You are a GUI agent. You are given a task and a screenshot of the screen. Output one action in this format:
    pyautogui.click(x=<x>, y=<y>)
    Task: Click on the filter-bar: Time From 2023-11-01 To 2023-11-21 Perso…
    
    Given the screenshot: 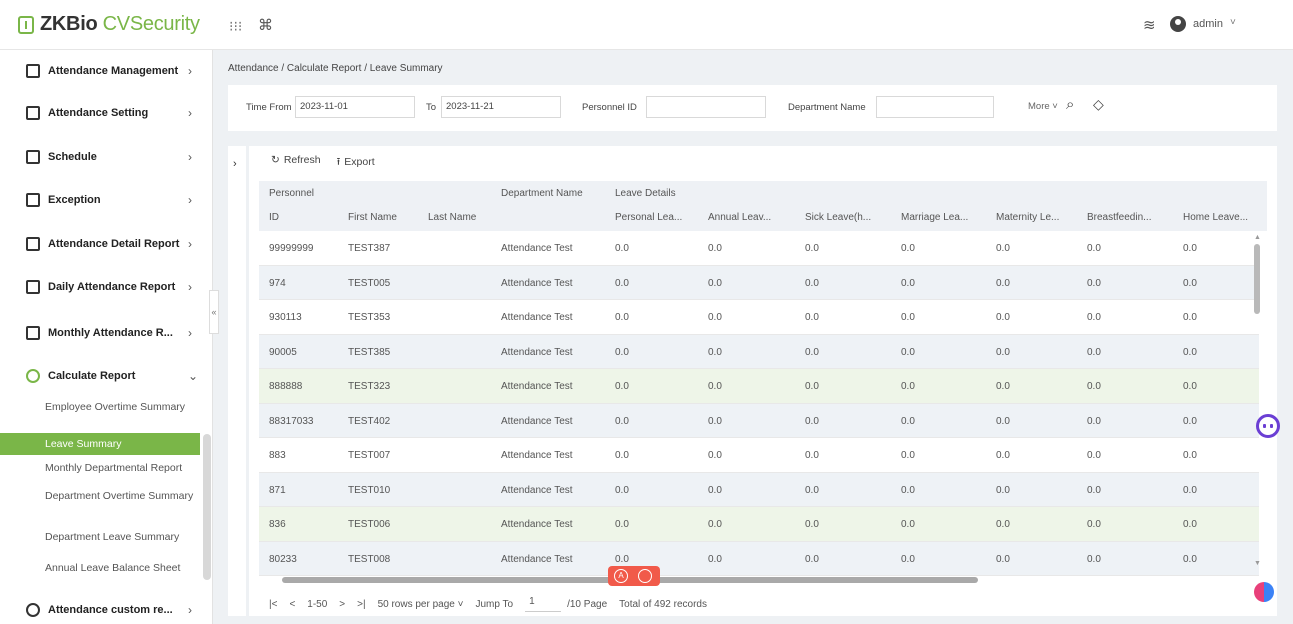 What is the action you would take?
    pyautogui.click(x=752, y=108)
    